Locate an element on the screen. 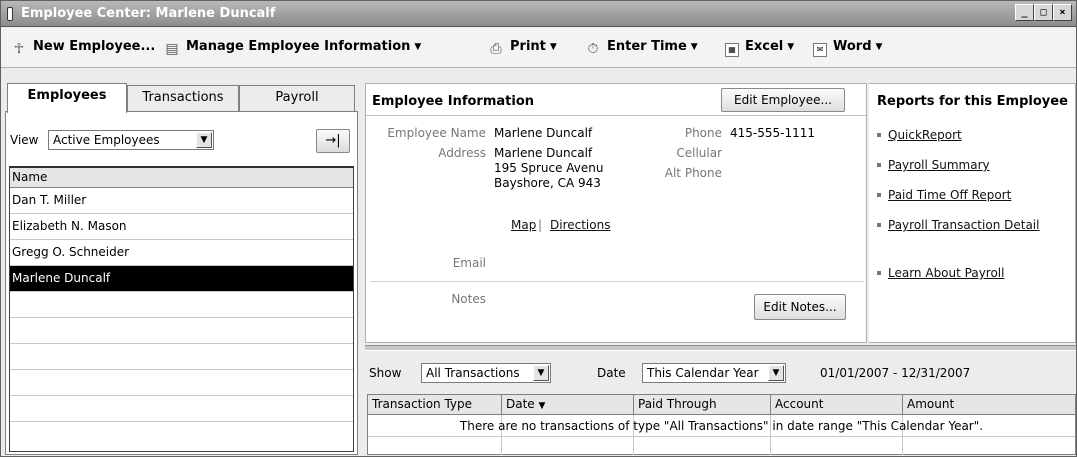 Image resolution: width=1077 pixels, height=457 pixels. list-item: Gregg O. Schneider is located at coordinates (181, 253).